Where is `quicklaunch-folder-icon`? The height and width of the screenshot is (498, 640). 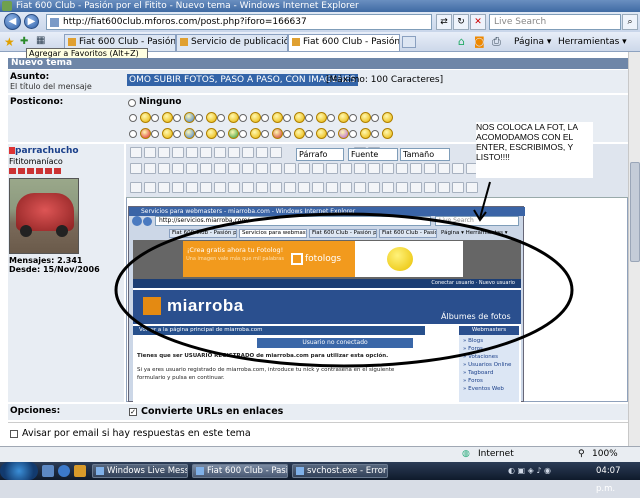
quicklaunch-folder-icon is located at coordinates (80, 471).